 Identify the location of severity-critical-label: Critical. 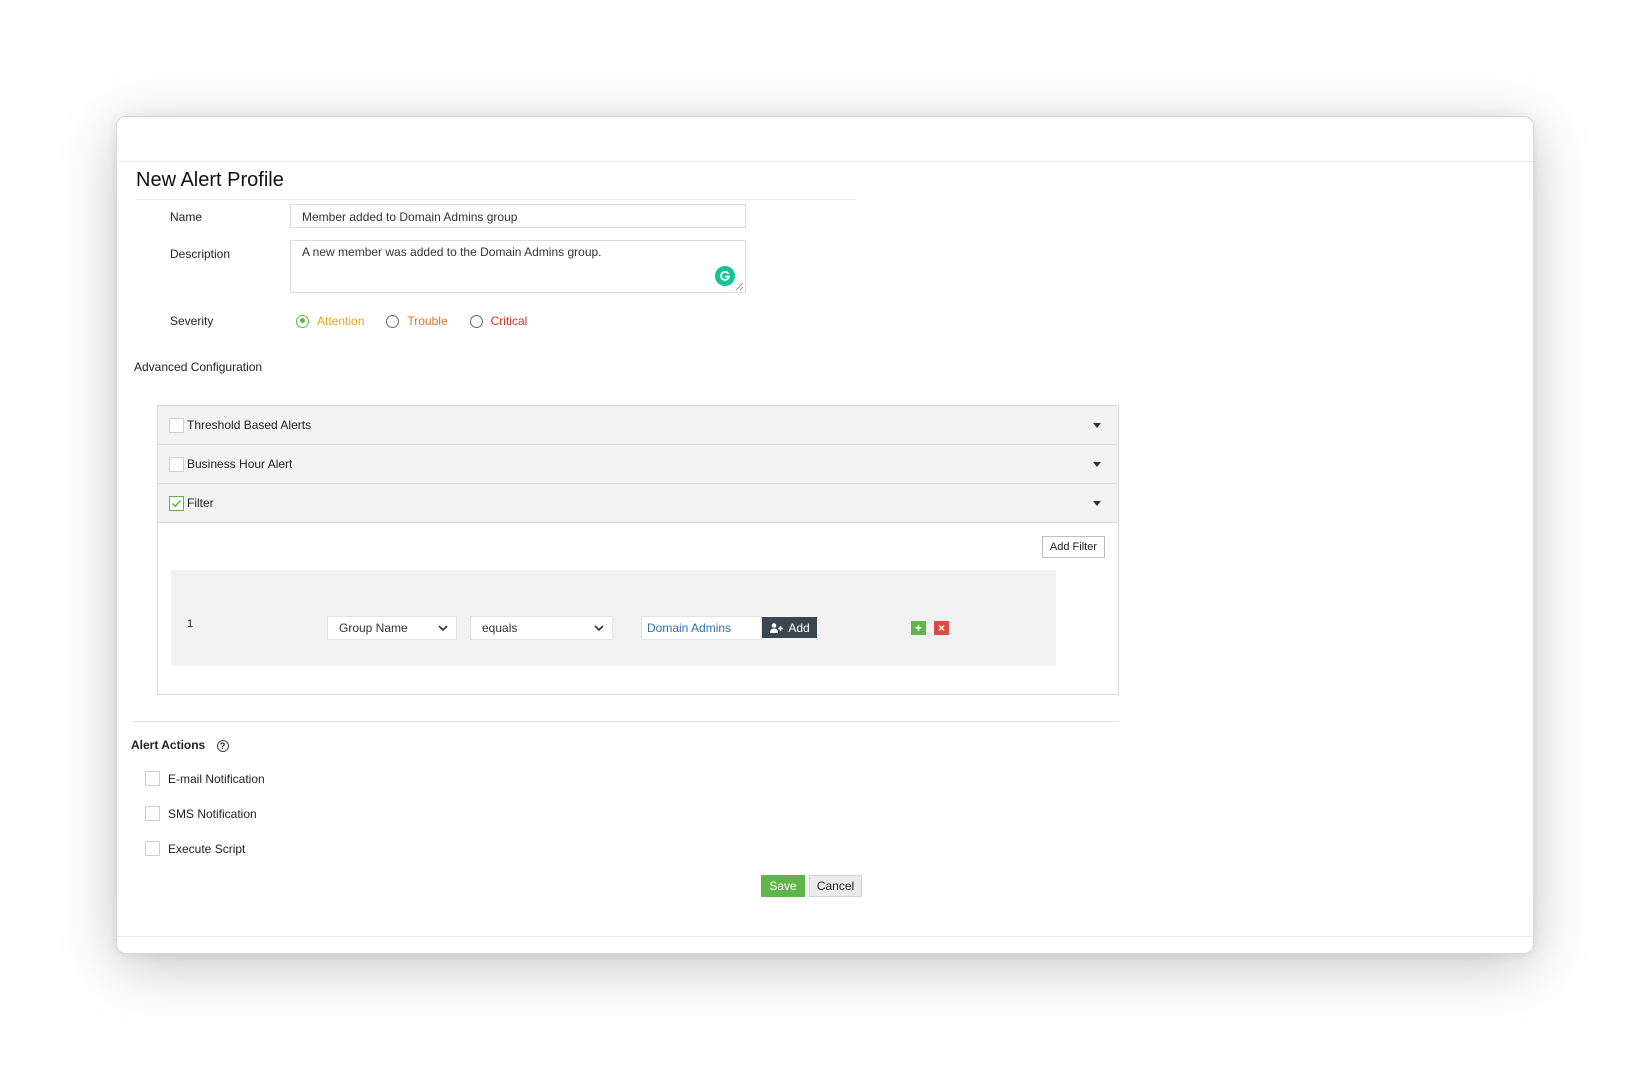
(509, 321).